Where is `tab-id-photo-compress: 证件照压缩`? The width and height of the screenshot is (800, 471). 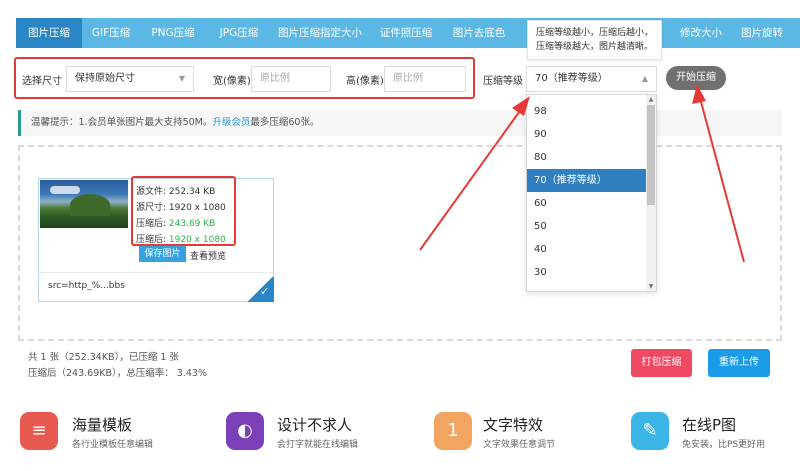 tab-id-photo-compress: 证件照压缩 is located at coordinates (406, 33).